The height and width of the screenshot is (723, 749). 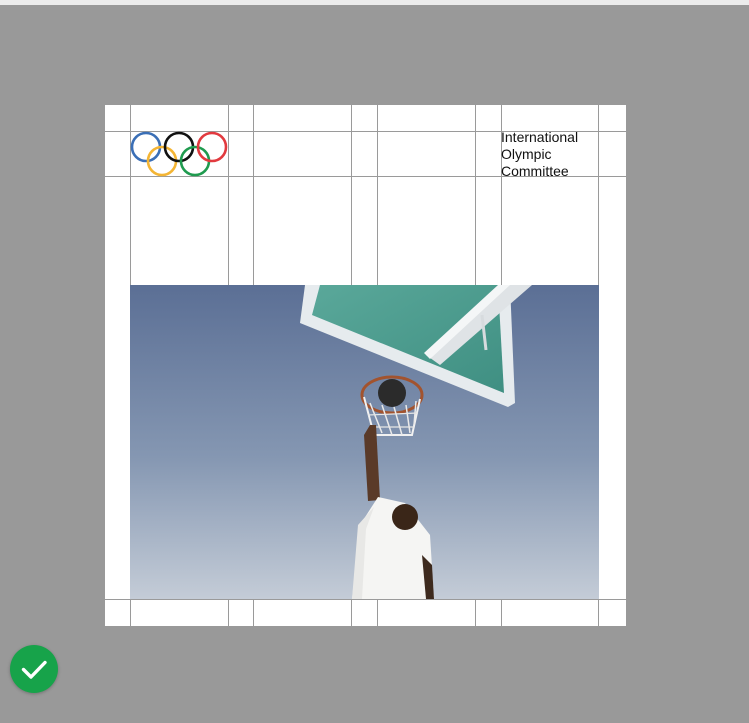 What do you see at coordinates (526, 154) in the screenshot?
I see `org-name-line: Olympic` at bounding box center [526, 154].